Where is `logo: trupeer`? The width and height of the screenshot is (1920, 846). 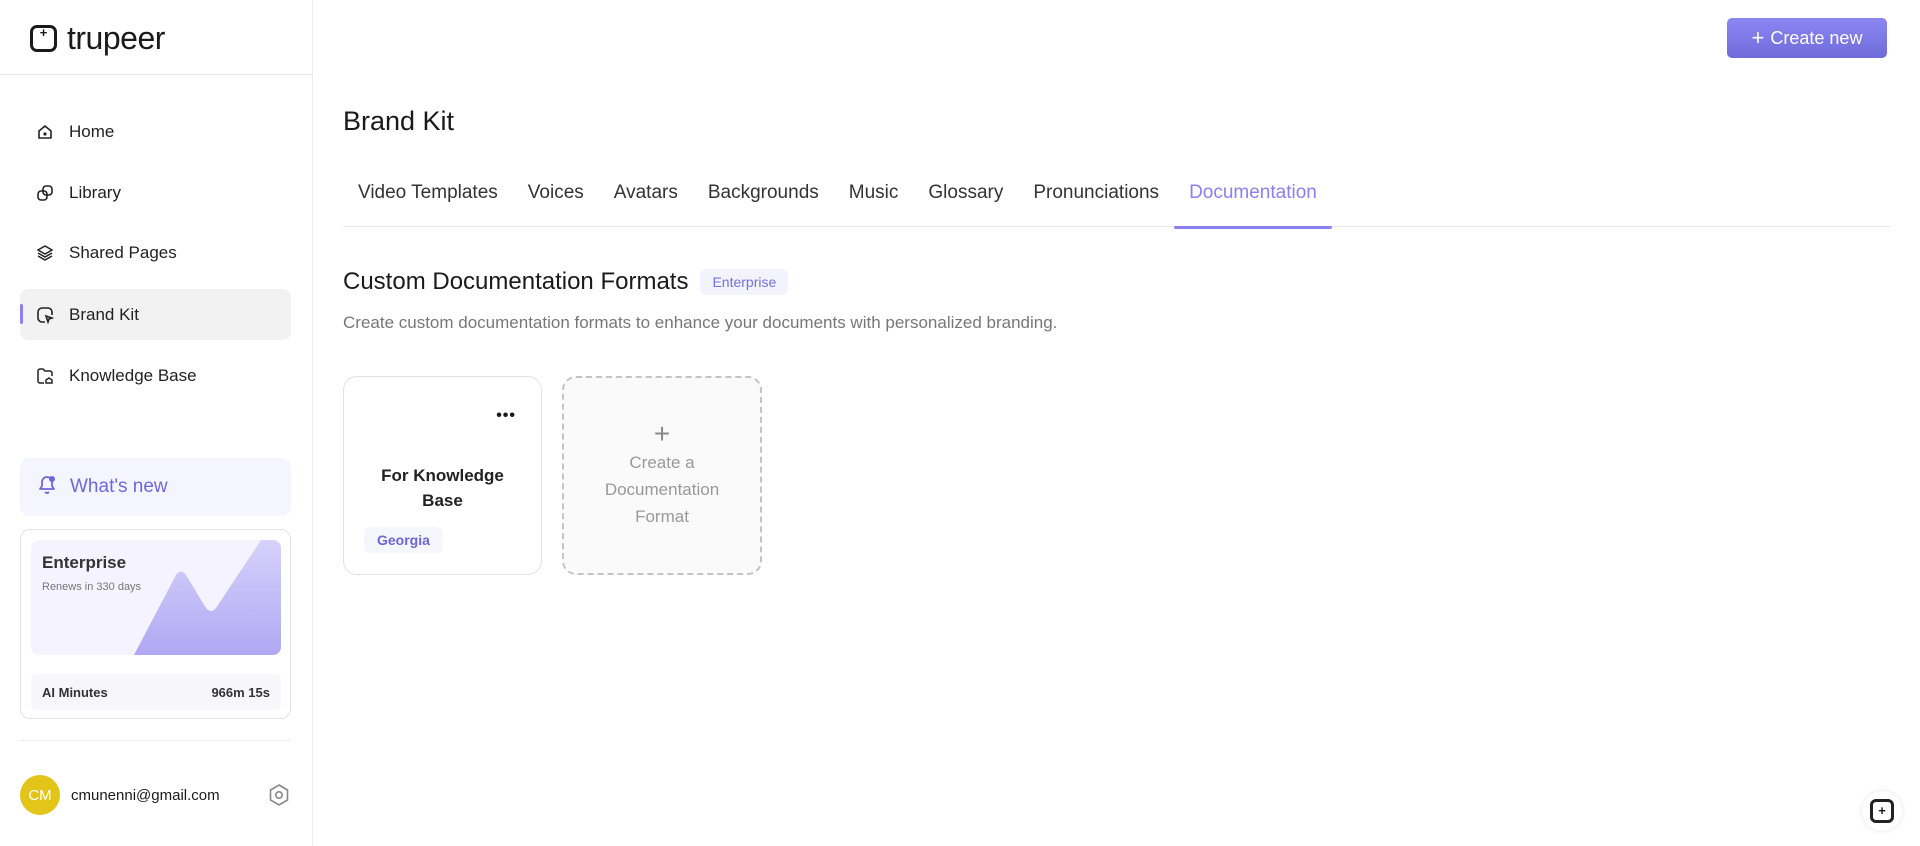 logo: trupeer is located at coordinates (97, 38).